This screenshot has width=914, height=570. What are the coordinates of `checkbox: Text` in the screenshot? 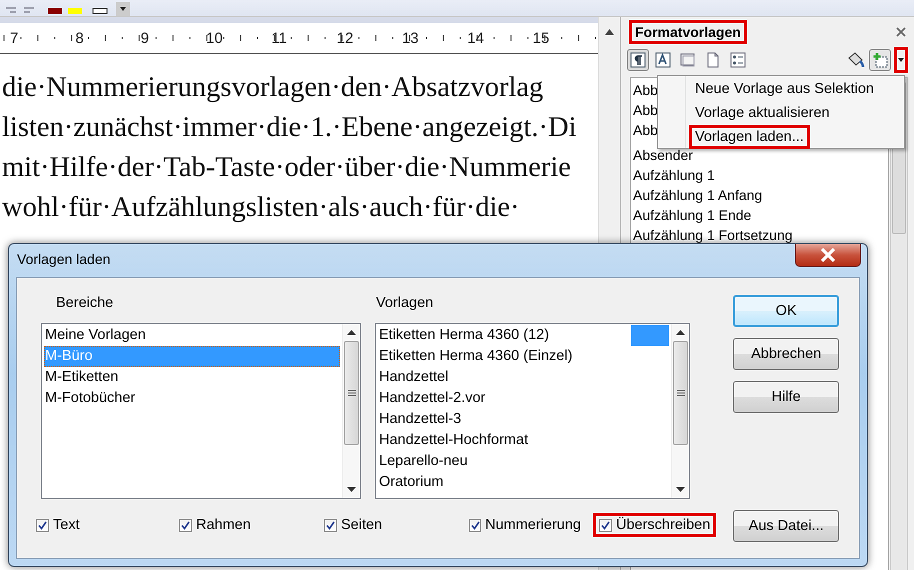 It's located at (101, 525).